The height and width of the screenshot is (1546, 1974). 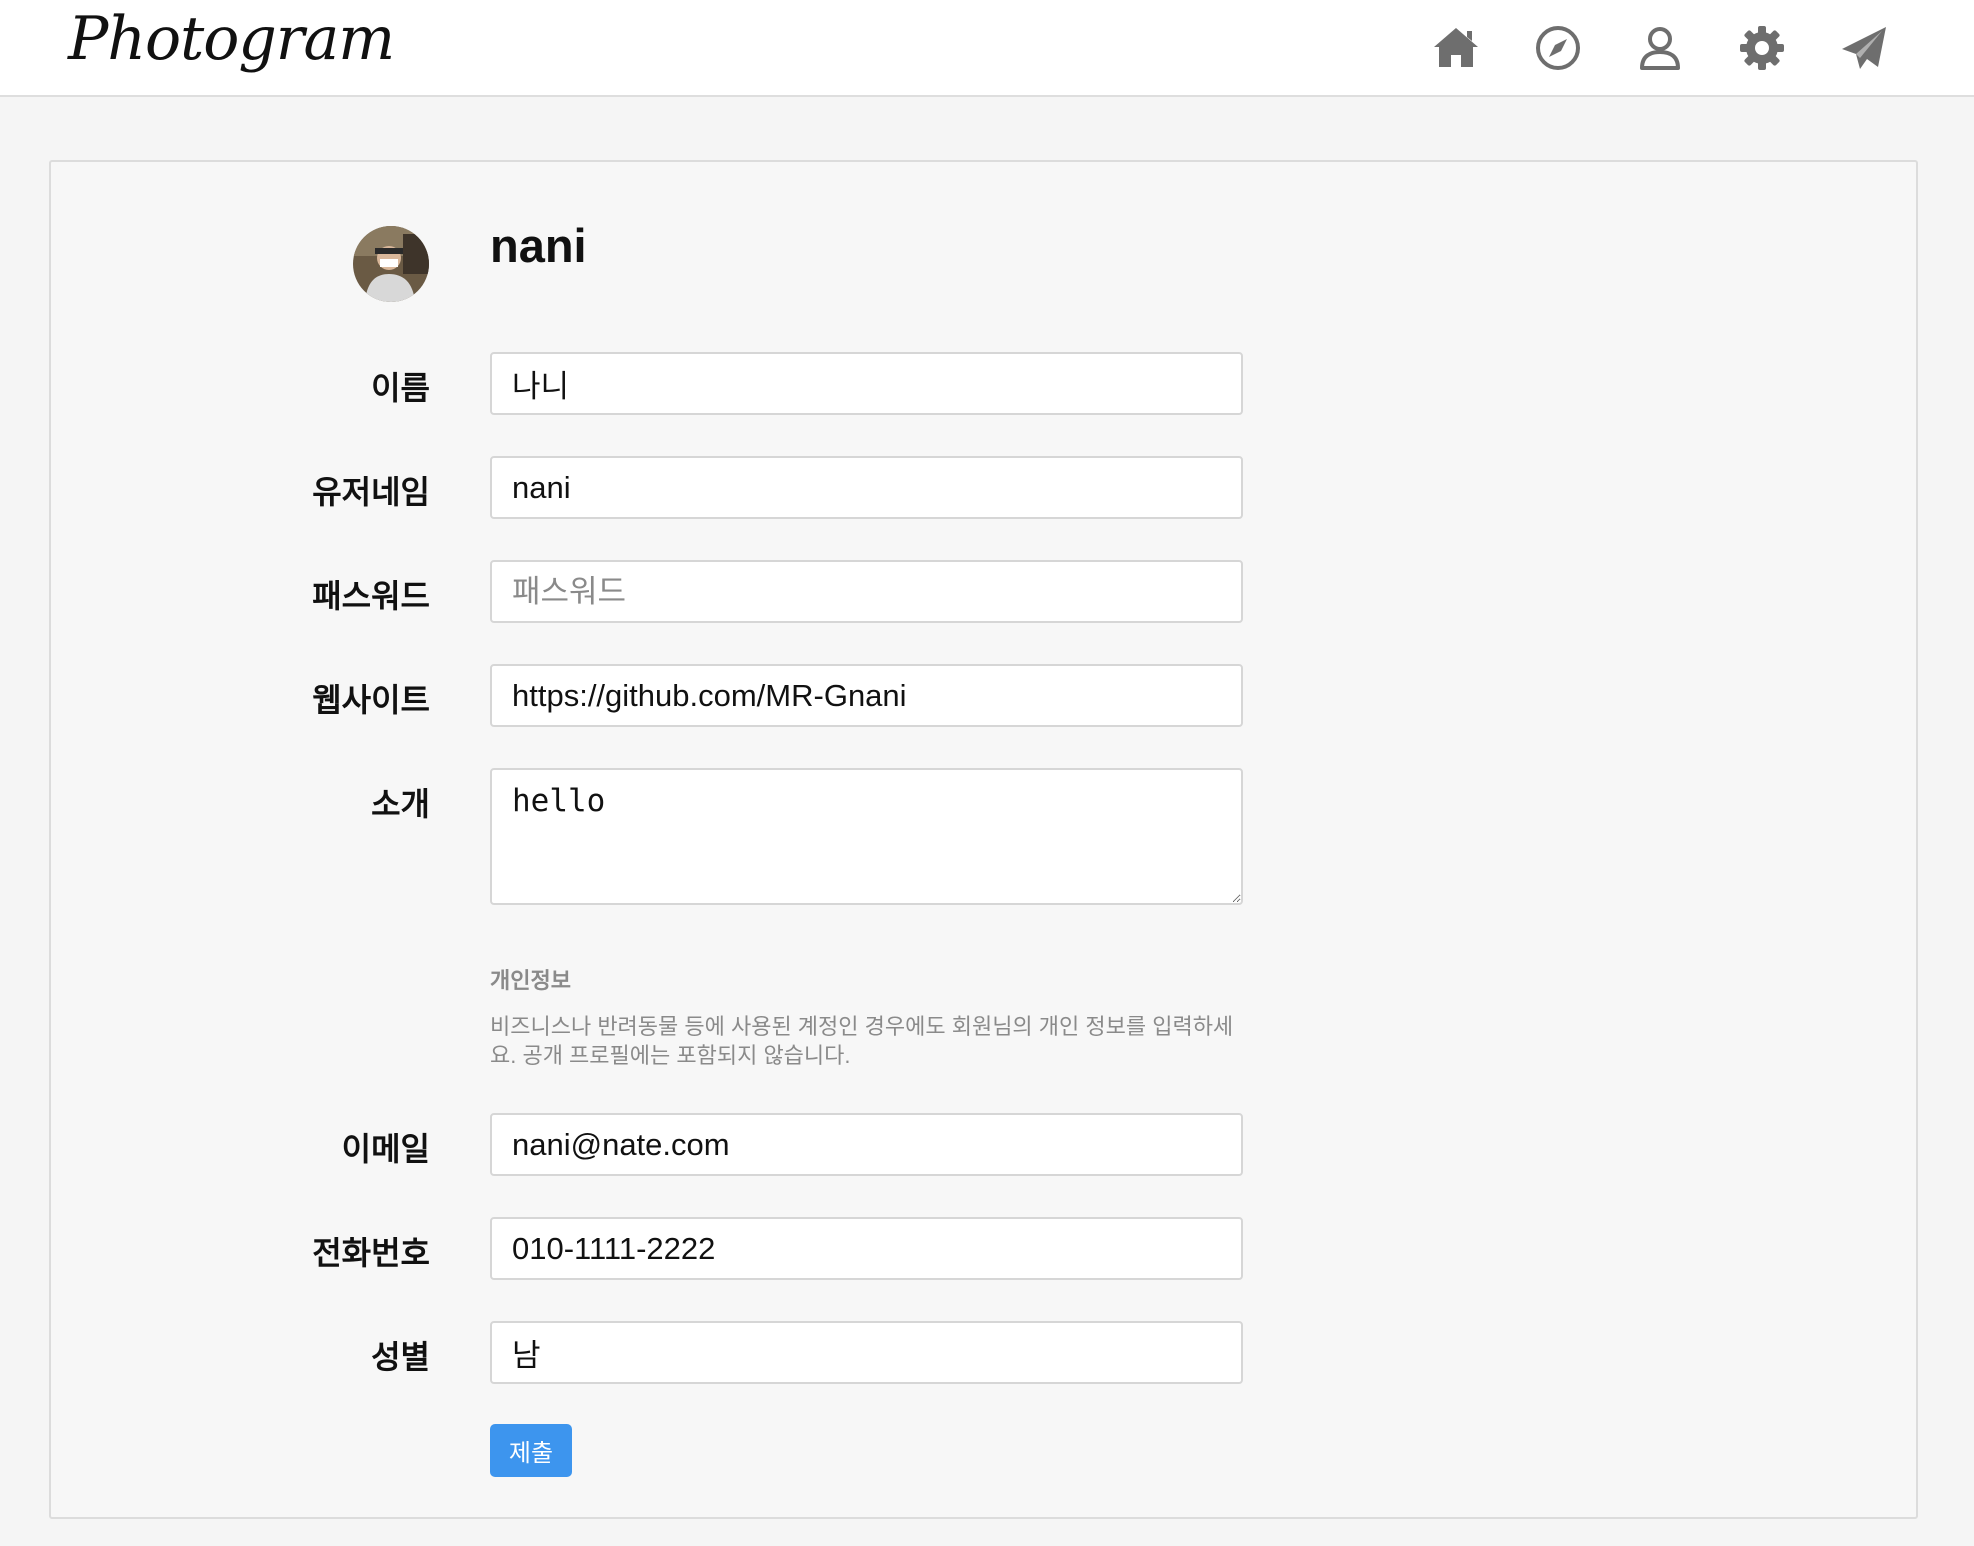 I want to click on bio-textarea: hello, so click(x=866, y=836).